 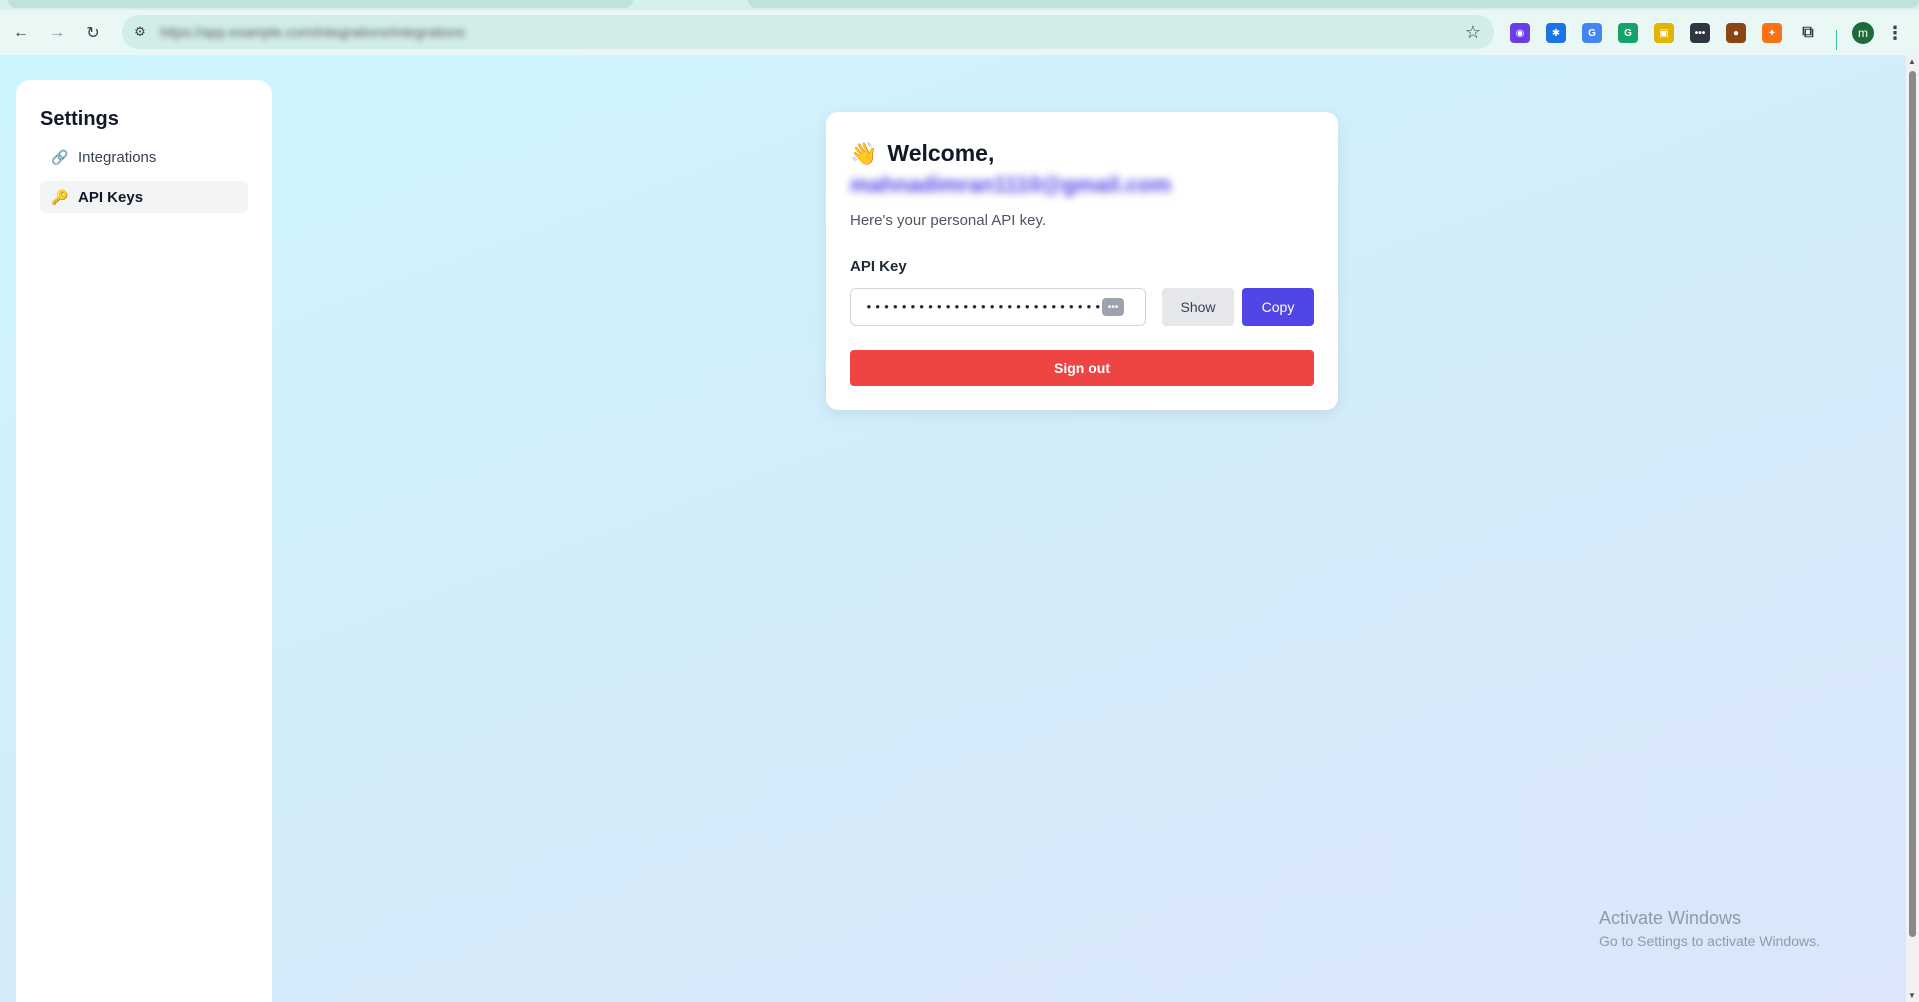 I want to click on back-button: ←, so click(x=21, y=33).